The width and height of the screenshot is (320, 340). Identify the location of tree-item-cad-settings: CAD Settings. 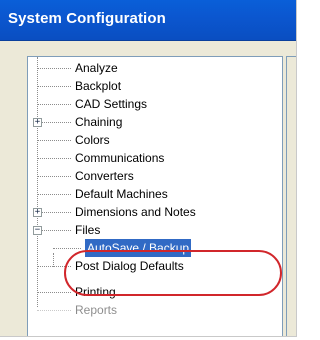
(155, 104).